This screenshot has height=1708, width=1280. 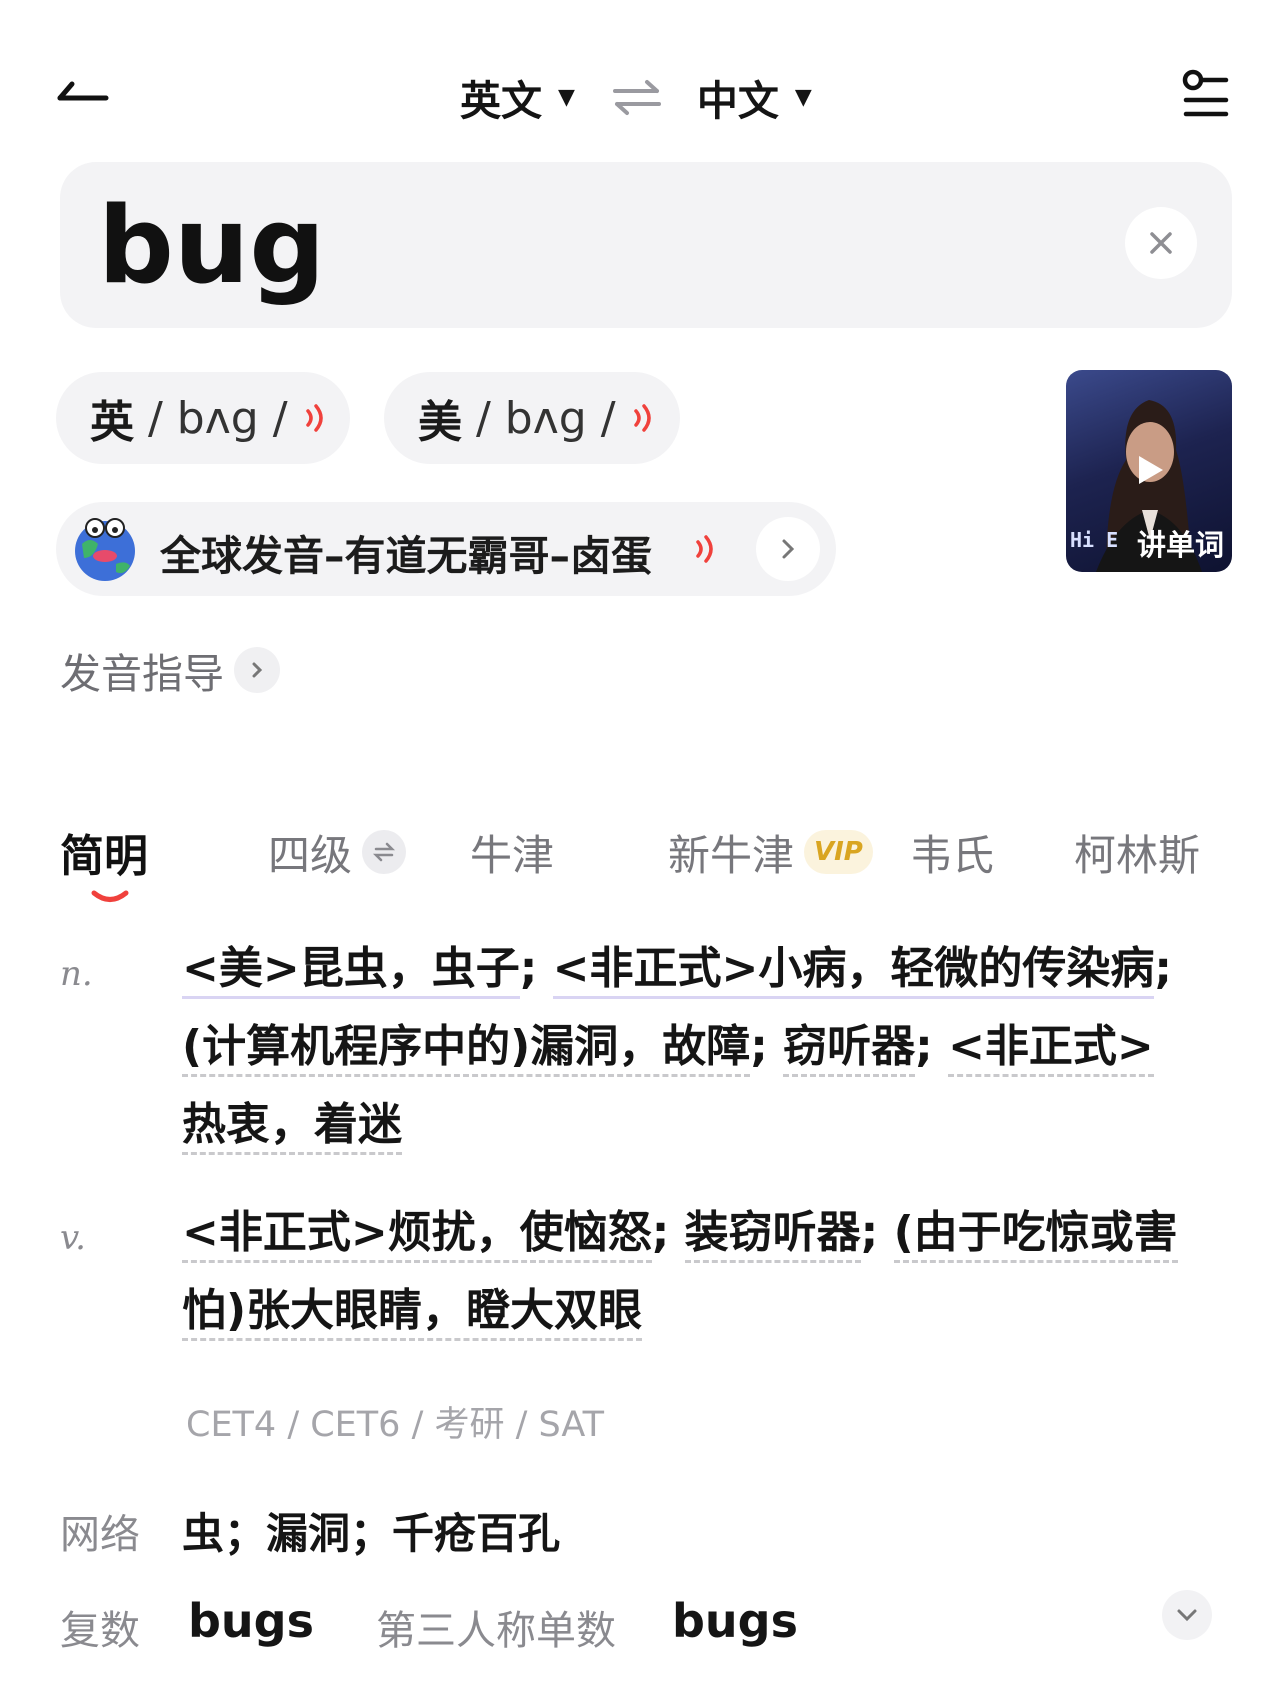 What do you see at coordinates (100, 1631) in the screenshot?
I see `plural-label: 复数` at bounding box center [100, 1631].